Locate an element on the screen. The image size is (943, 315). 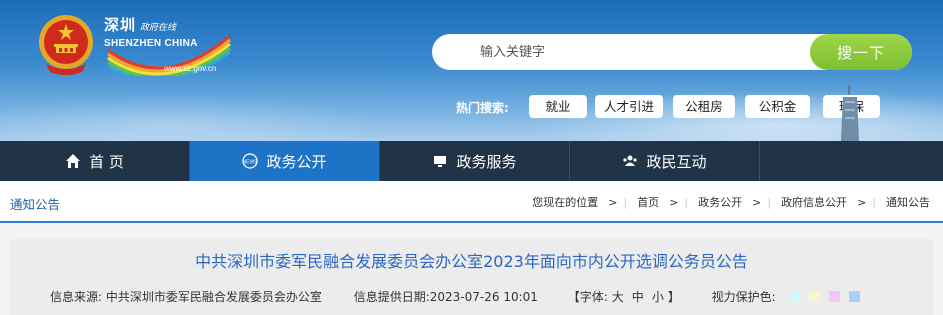
svg-text: NEWS is located at coordinates (251, 163).